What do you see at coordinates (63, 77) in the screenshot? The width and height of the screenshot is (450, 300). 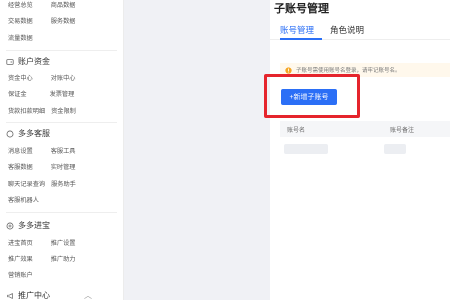 I see `sidebar-item-reconcile: 对账中心` at bounding box center [63, 77].